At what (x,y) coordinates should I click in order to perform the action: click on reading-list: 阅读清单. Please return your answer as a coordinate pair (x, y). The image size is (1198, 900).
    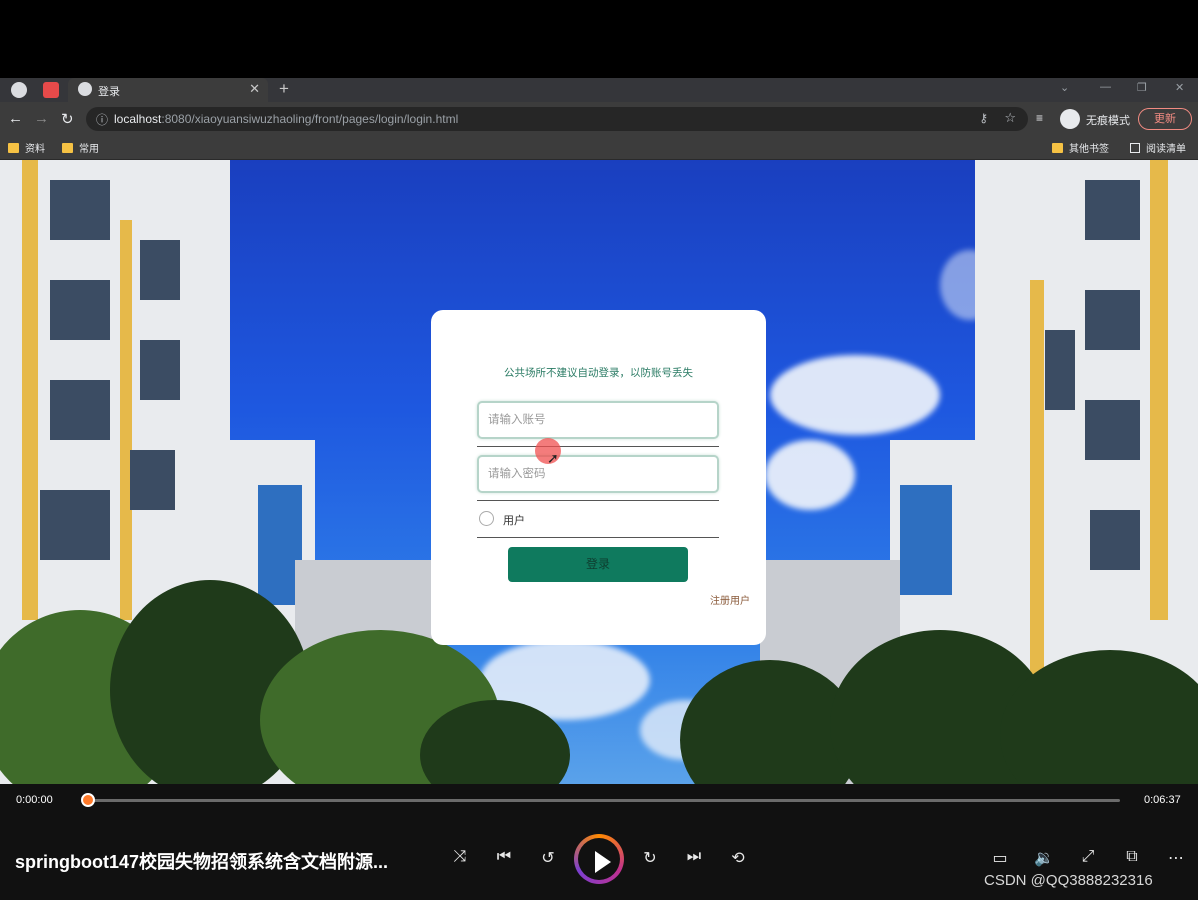
    Looking at the image, I should click on (1158, 147).